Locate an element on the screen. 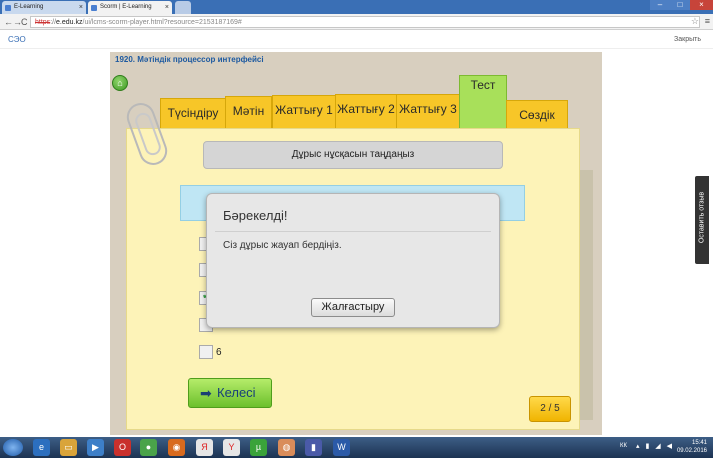 The image size is (713, 458). next-button-label: Келесі is located at coordinates (236, 392).